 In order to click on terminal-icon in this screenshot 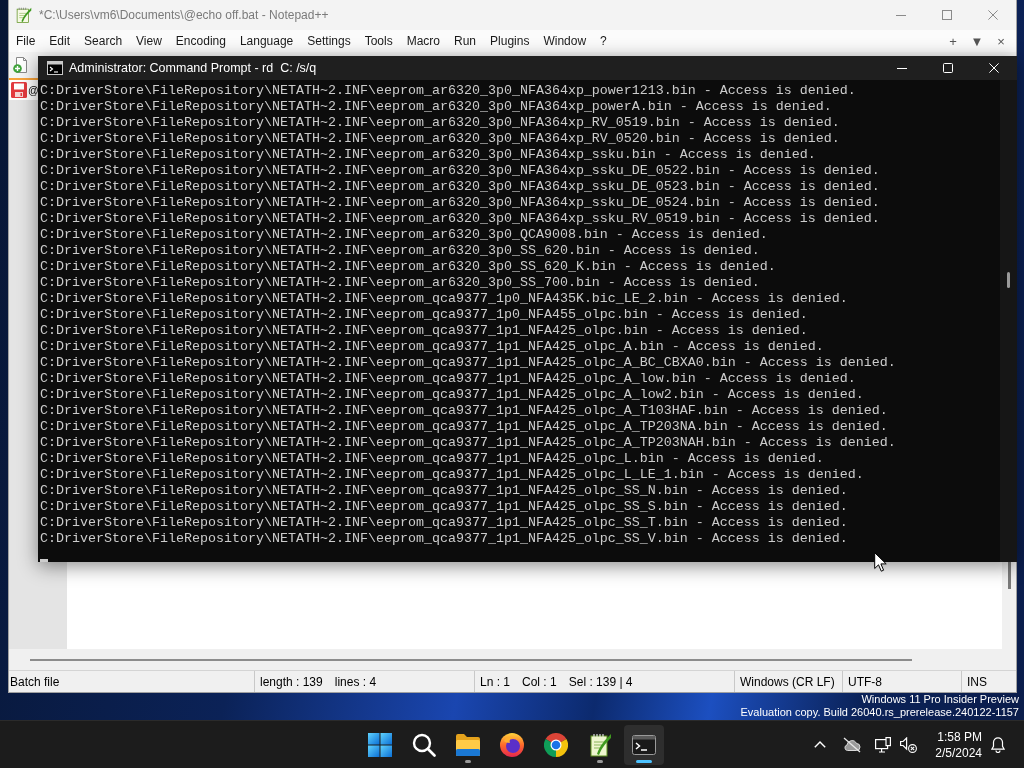, I will do `click(644, 744)`.